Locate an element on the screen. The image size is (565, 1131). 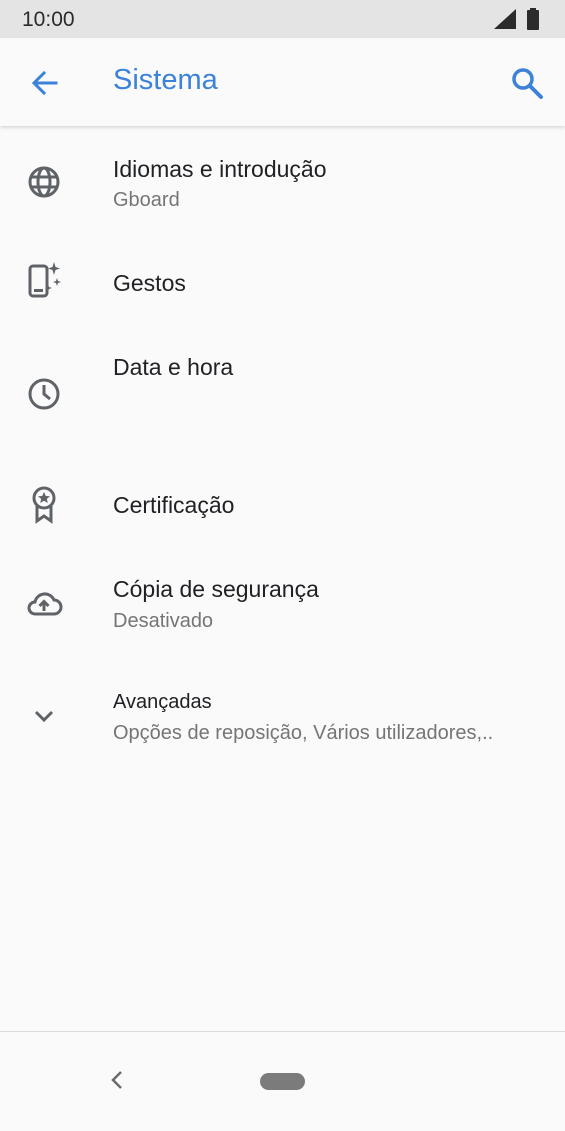
setting-gestures: Gestos is located at coordinates (282, 280).